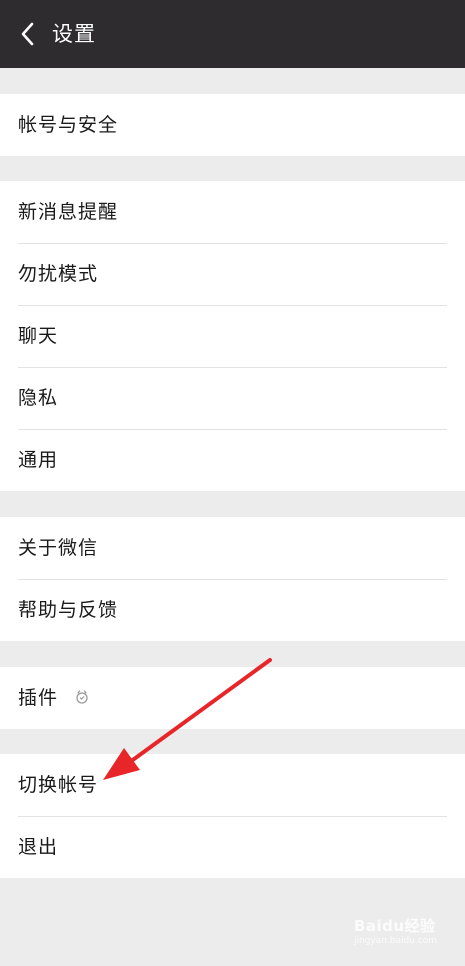 This screenshot has width=465, height=966. Describe the element at coordinates (68, 125) in the screenshot. I see `account-security-label: 帐号与安全` at that location.